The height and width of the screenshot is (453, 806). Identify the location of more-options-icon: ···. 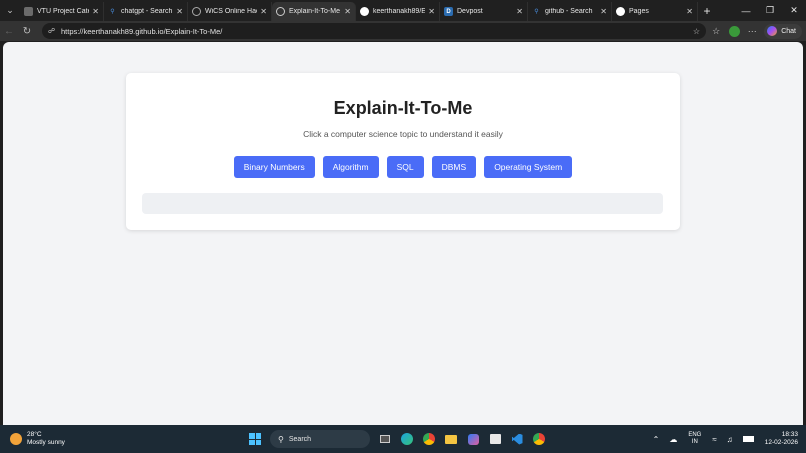
(752, 31).